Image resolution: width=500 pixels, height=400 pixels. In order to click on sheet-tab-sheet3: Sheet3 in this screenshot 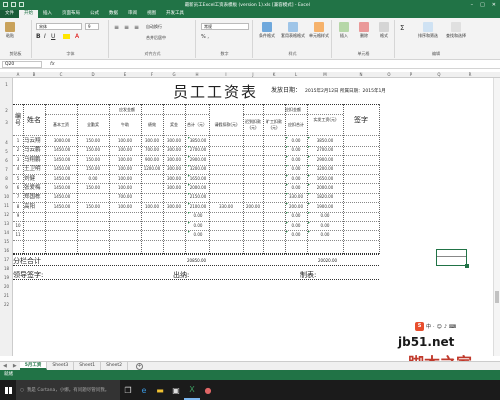, I will do `click(61, 366)`.